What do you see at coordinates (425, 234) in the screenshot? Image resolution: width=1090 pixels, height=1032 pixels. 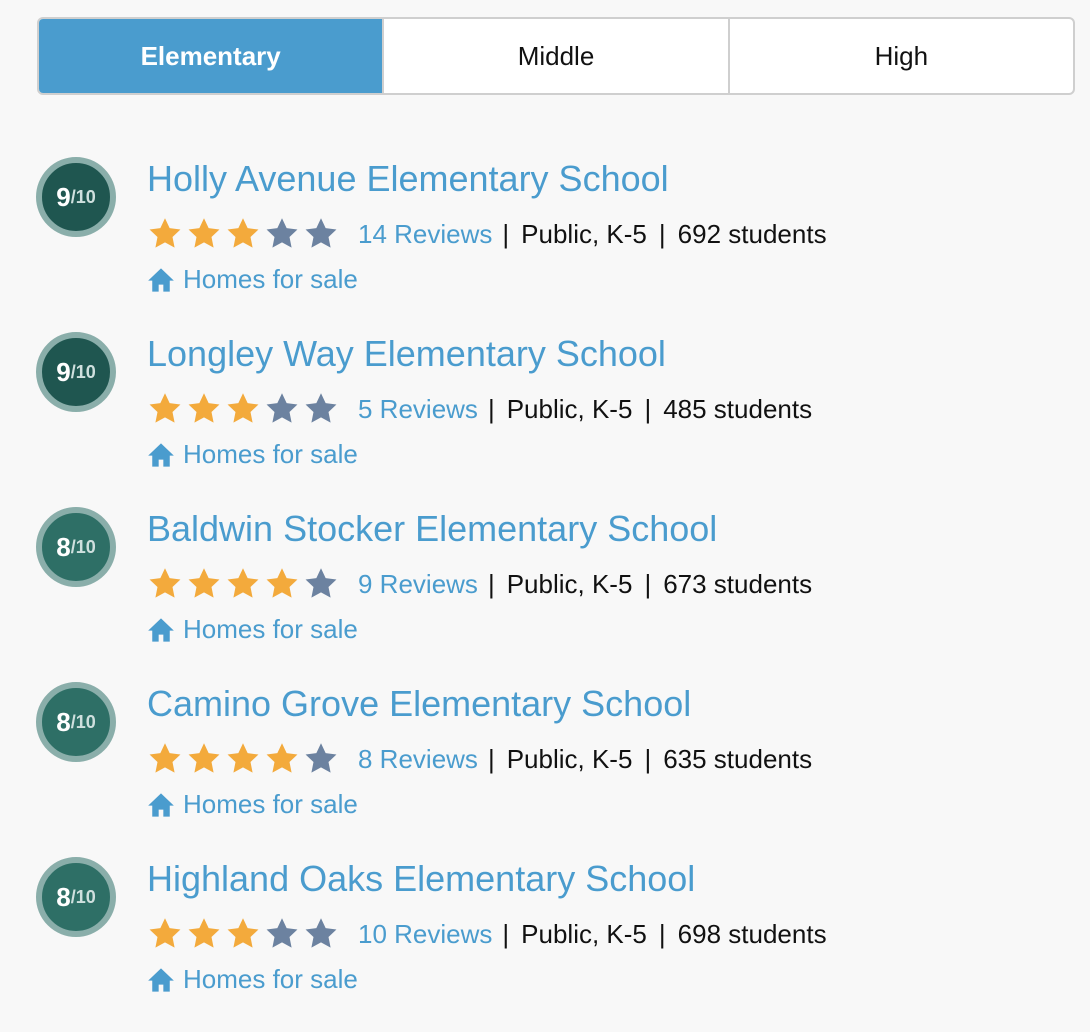 I see `reviews-link: 14 Reviews` at bounding box center [425, 234].